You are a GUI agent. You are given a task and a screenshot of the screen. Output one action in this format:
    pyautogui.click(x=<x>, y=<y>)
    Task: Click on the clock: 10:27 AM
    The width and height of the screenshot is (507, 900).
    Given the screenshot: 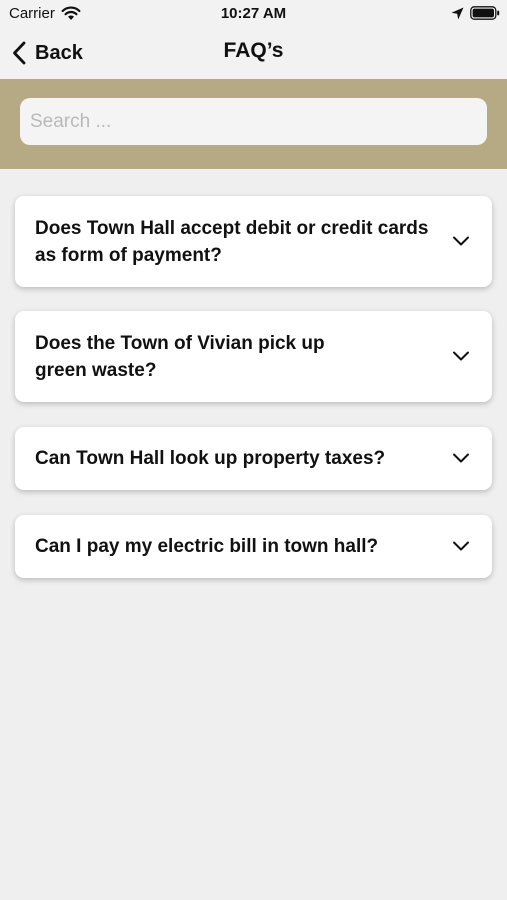 What is the action you would take?
    pyautogui.click(x=253, y=13)
    